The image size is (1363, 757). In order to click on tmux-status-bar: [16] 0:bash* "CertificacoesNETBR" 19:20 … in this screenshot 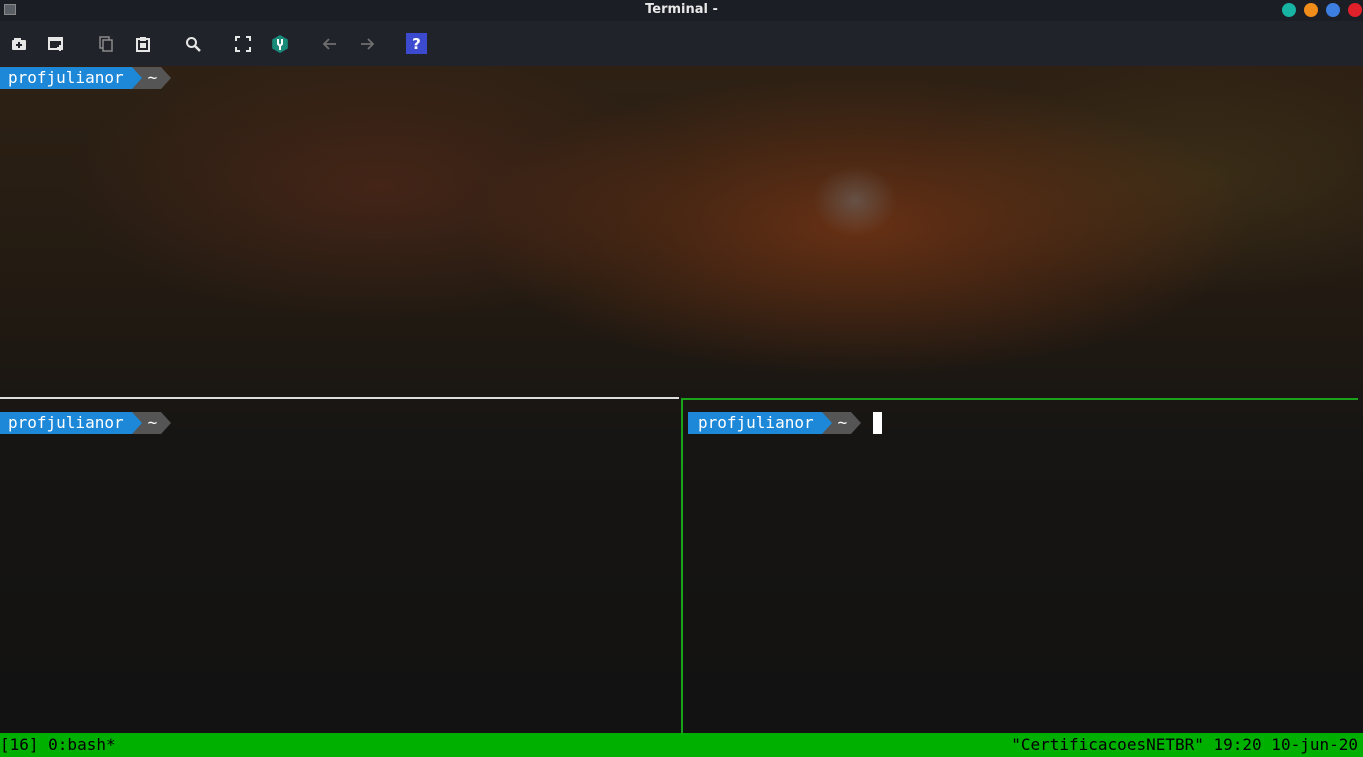, I will do `click(681, 745)`.